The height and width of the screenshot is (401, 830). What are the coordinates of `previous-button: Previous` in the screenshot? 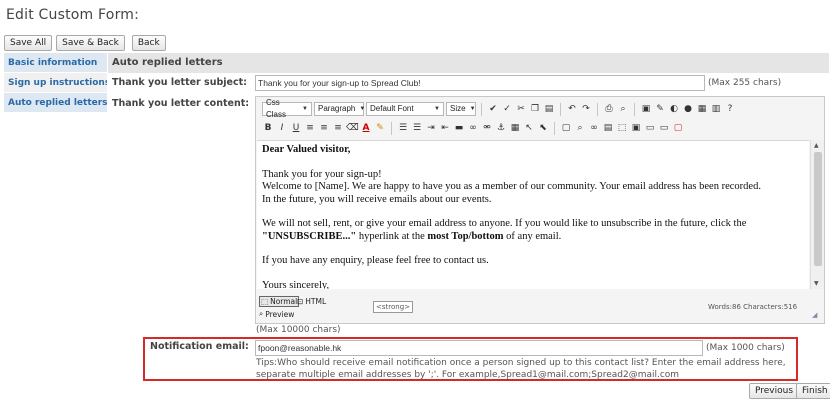 It's located at (774, 391).